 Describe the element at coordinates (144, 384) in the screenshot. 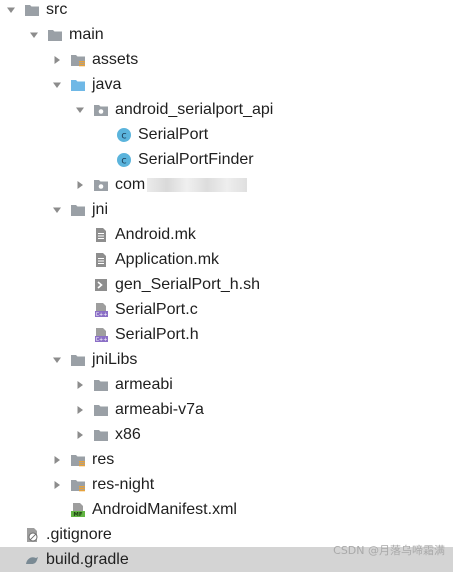

I see `tree-item-label: armeabi` at that location.